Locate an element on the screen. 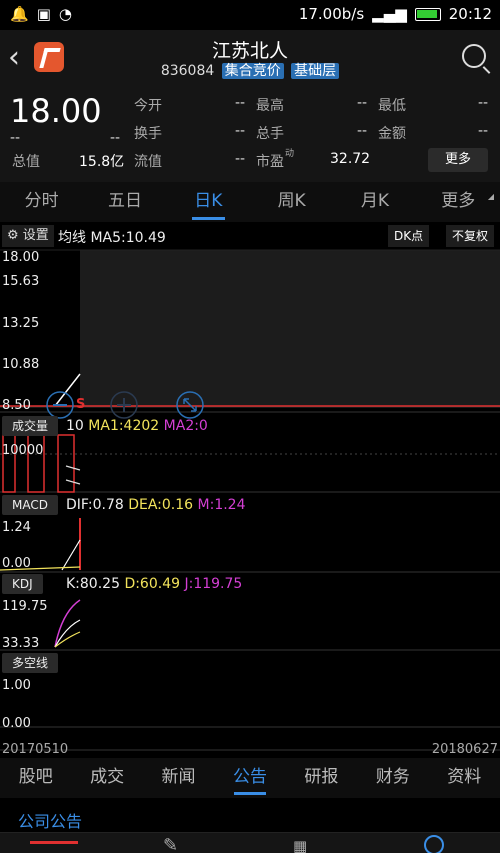 The height and width of the screenshot is (853, 500). kdj-indicator-button: KDJ is located at coordinates (22, 584).